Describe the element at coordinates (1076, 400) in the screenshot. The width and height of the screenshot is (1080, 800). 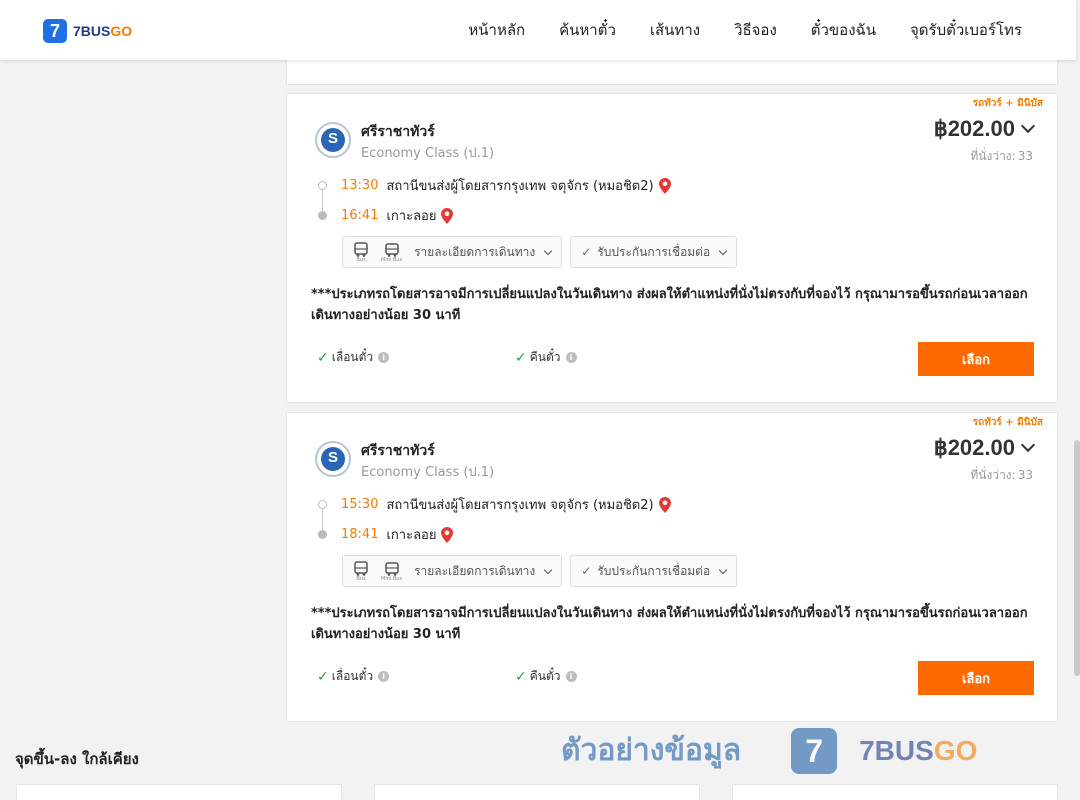
I see `page-scrollbar` at that location.